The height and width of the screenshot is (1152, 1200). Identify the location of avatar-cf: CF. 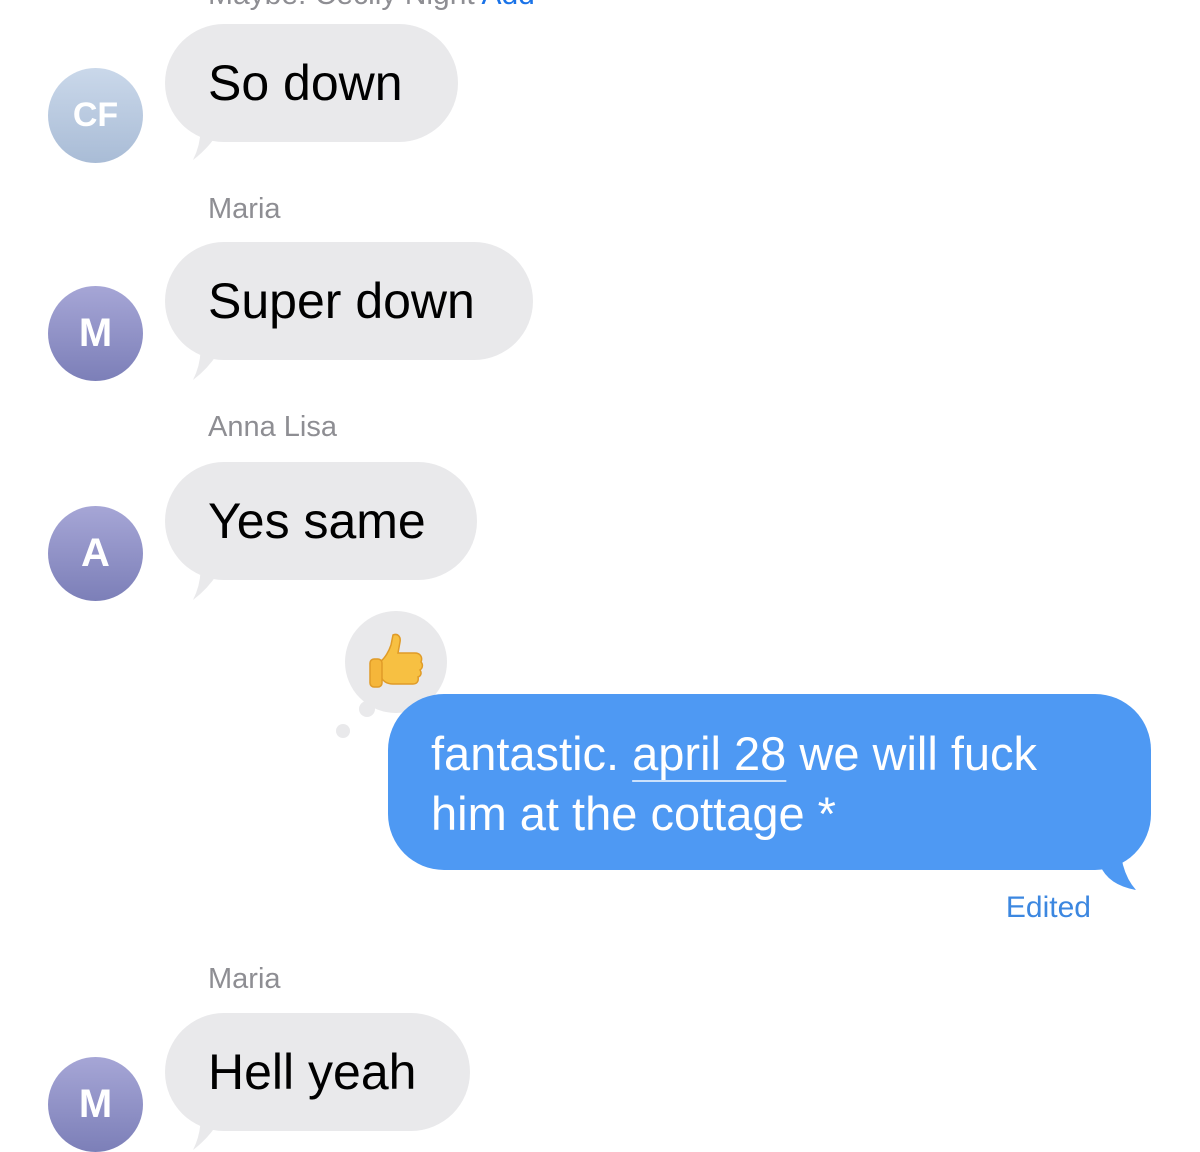
(95, 115).